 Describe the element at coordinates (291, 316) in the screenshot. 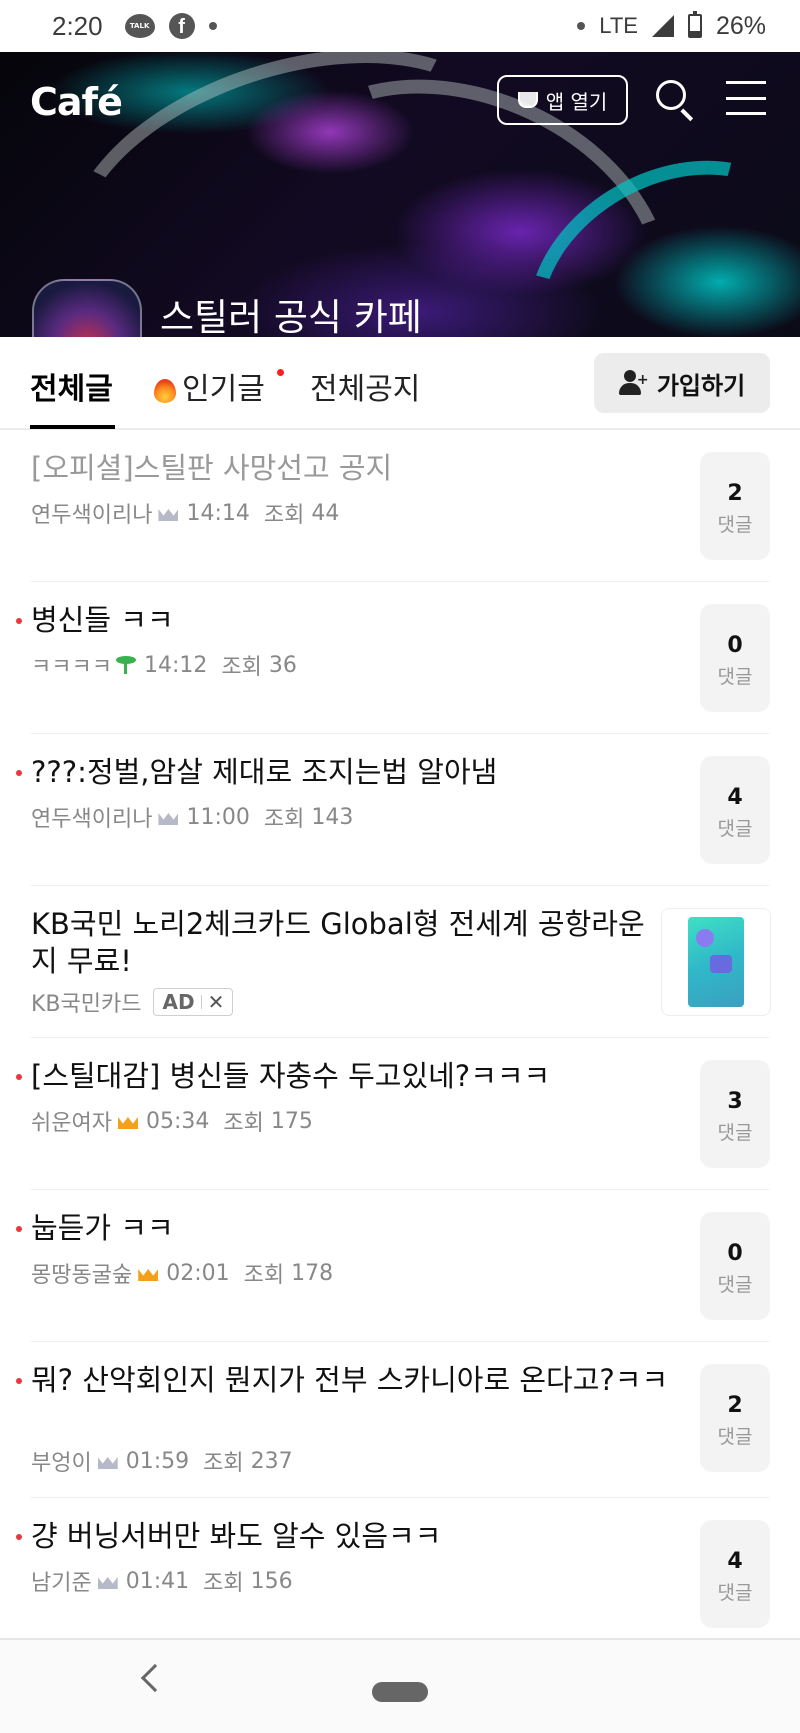

I see `cafe-name: 스틸러 공식 카페` at that location.